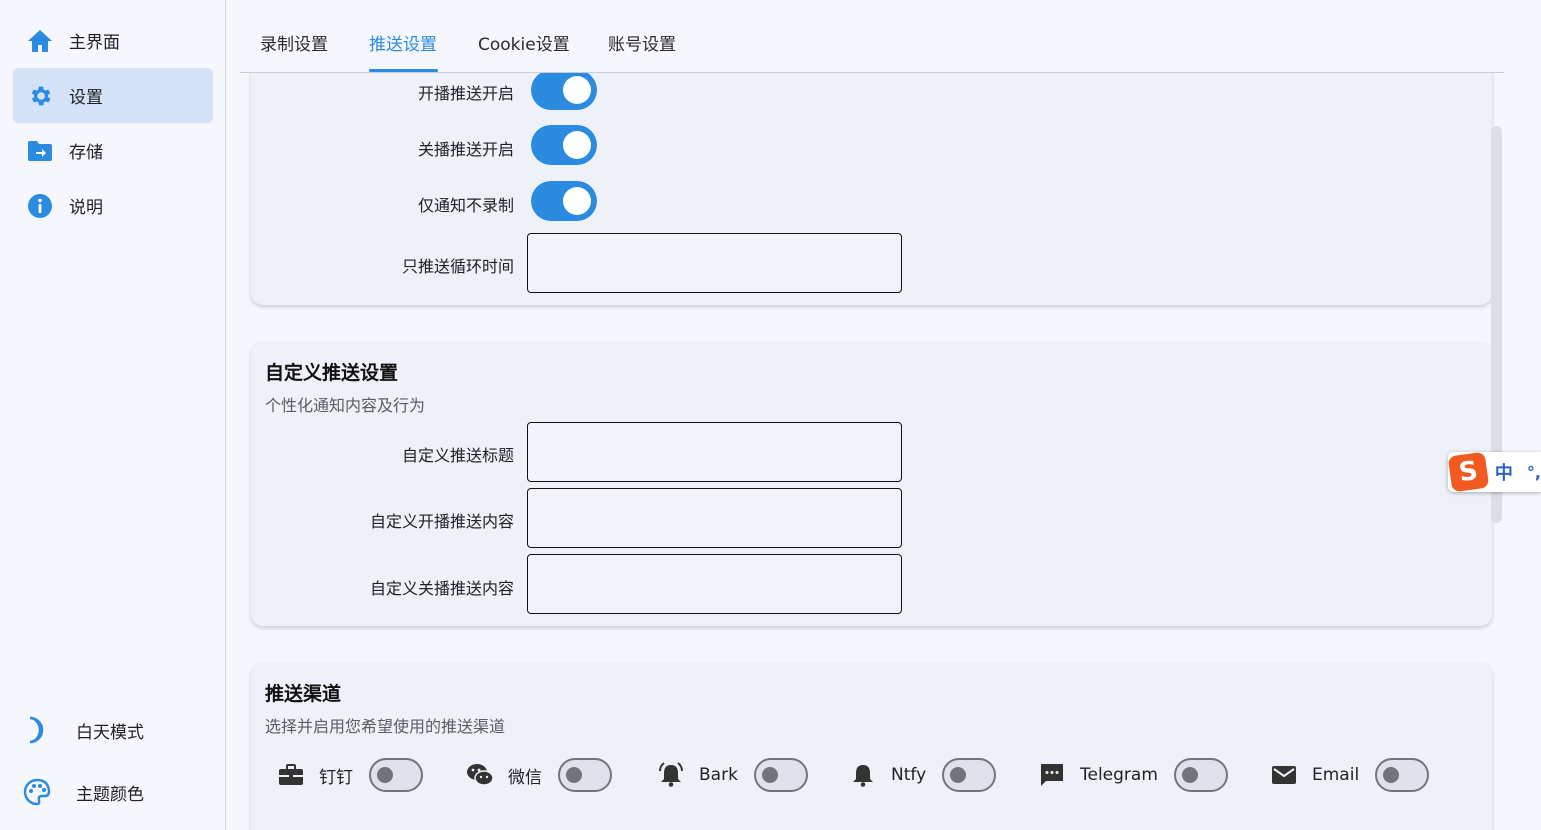  I want to click on custom-end-content-label: 自定义关播推送内容, so click(441, 588).